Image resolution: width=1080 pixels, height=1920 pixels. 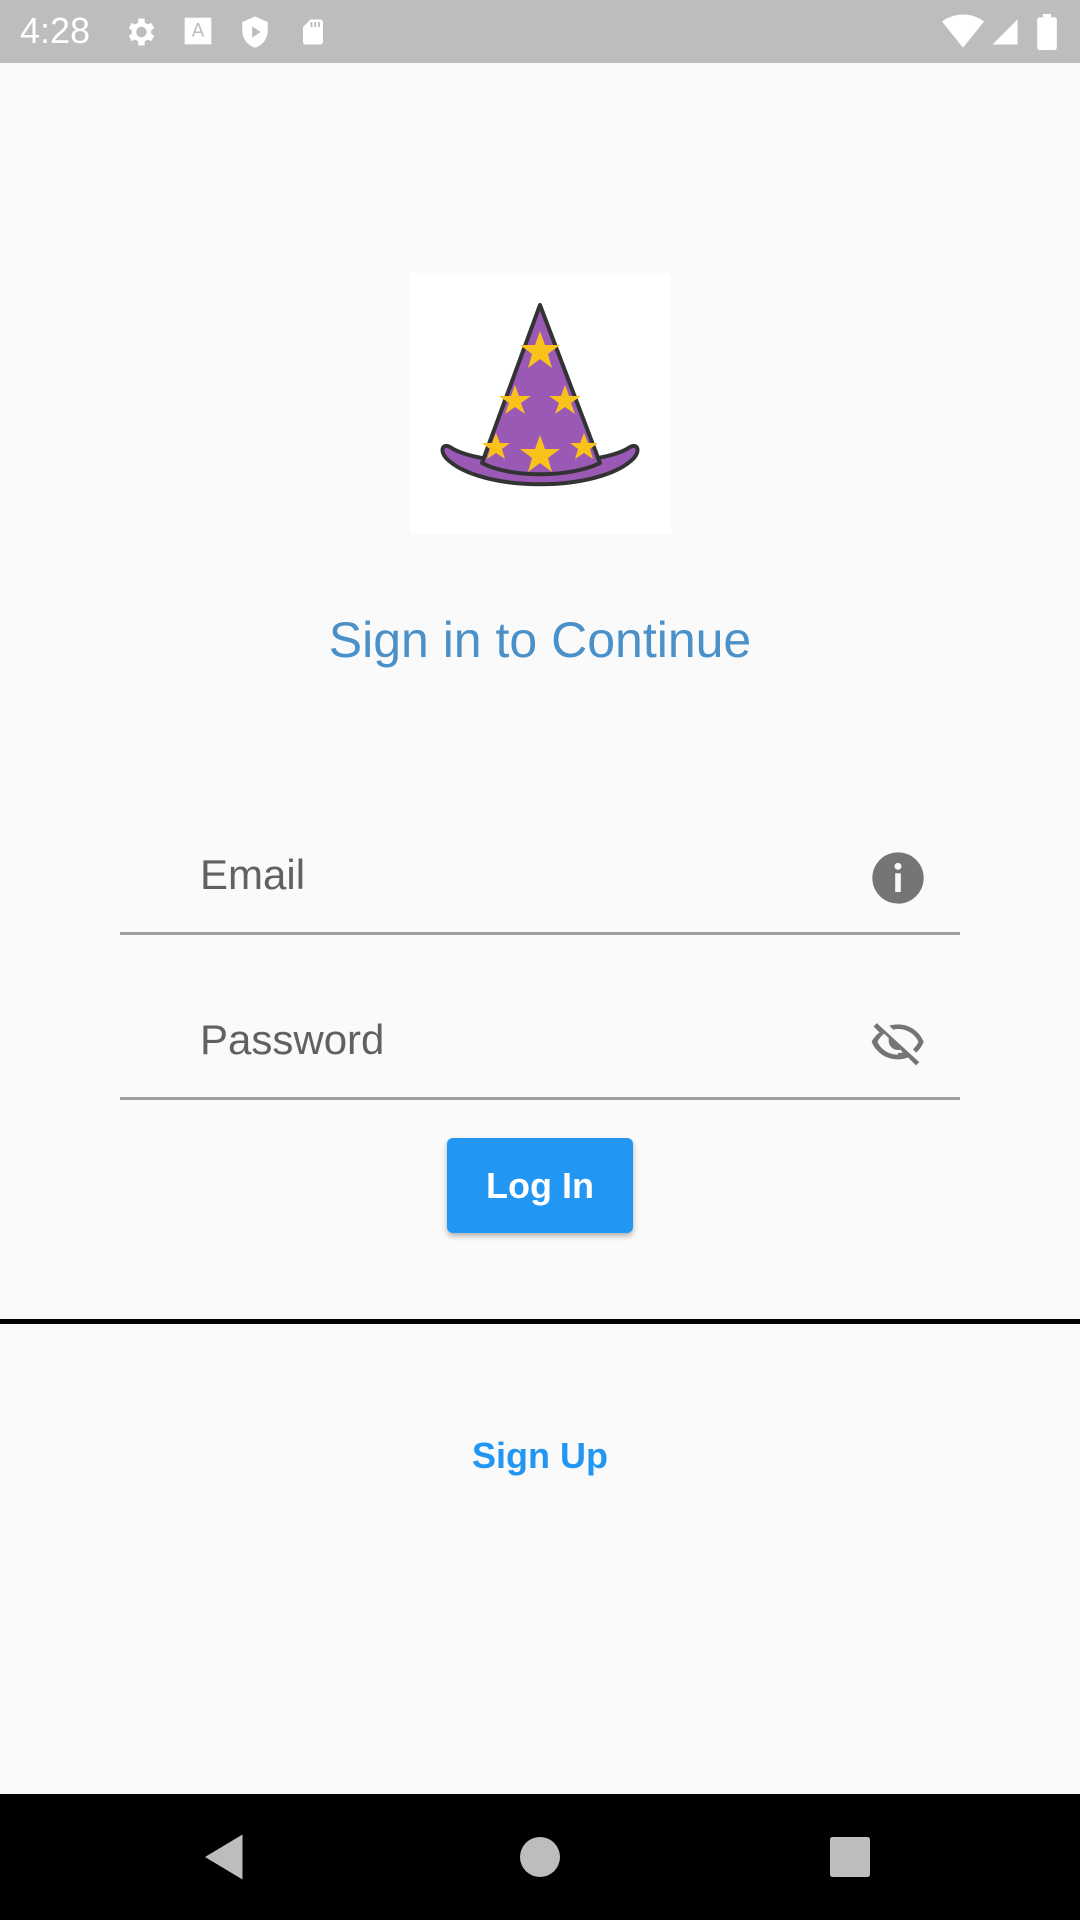 I want to click on password-field-container, so click(x=540, y=1035).